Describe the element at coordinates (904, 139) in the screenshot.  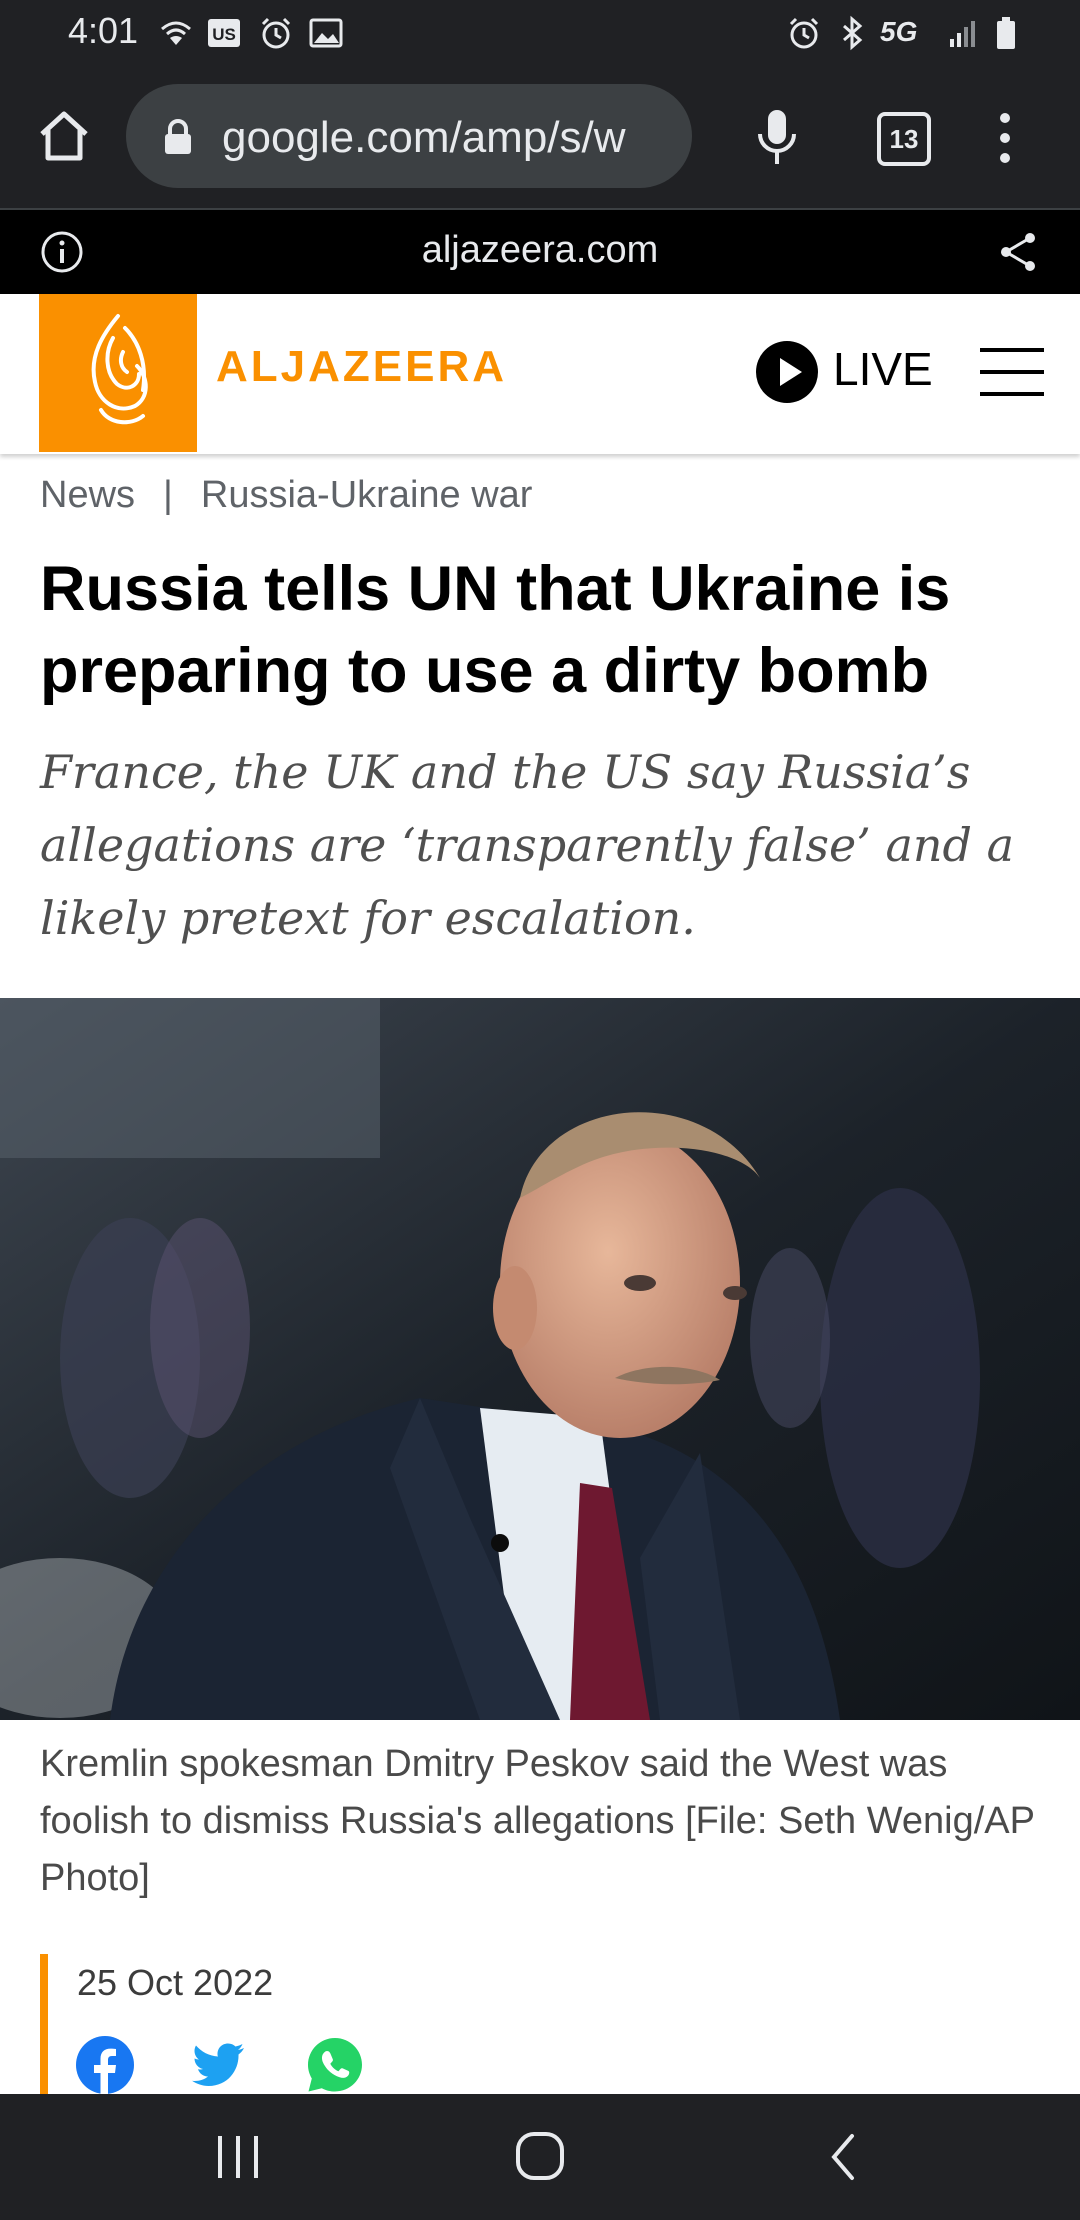
I see `tab-switcher-button: 13` at that location.